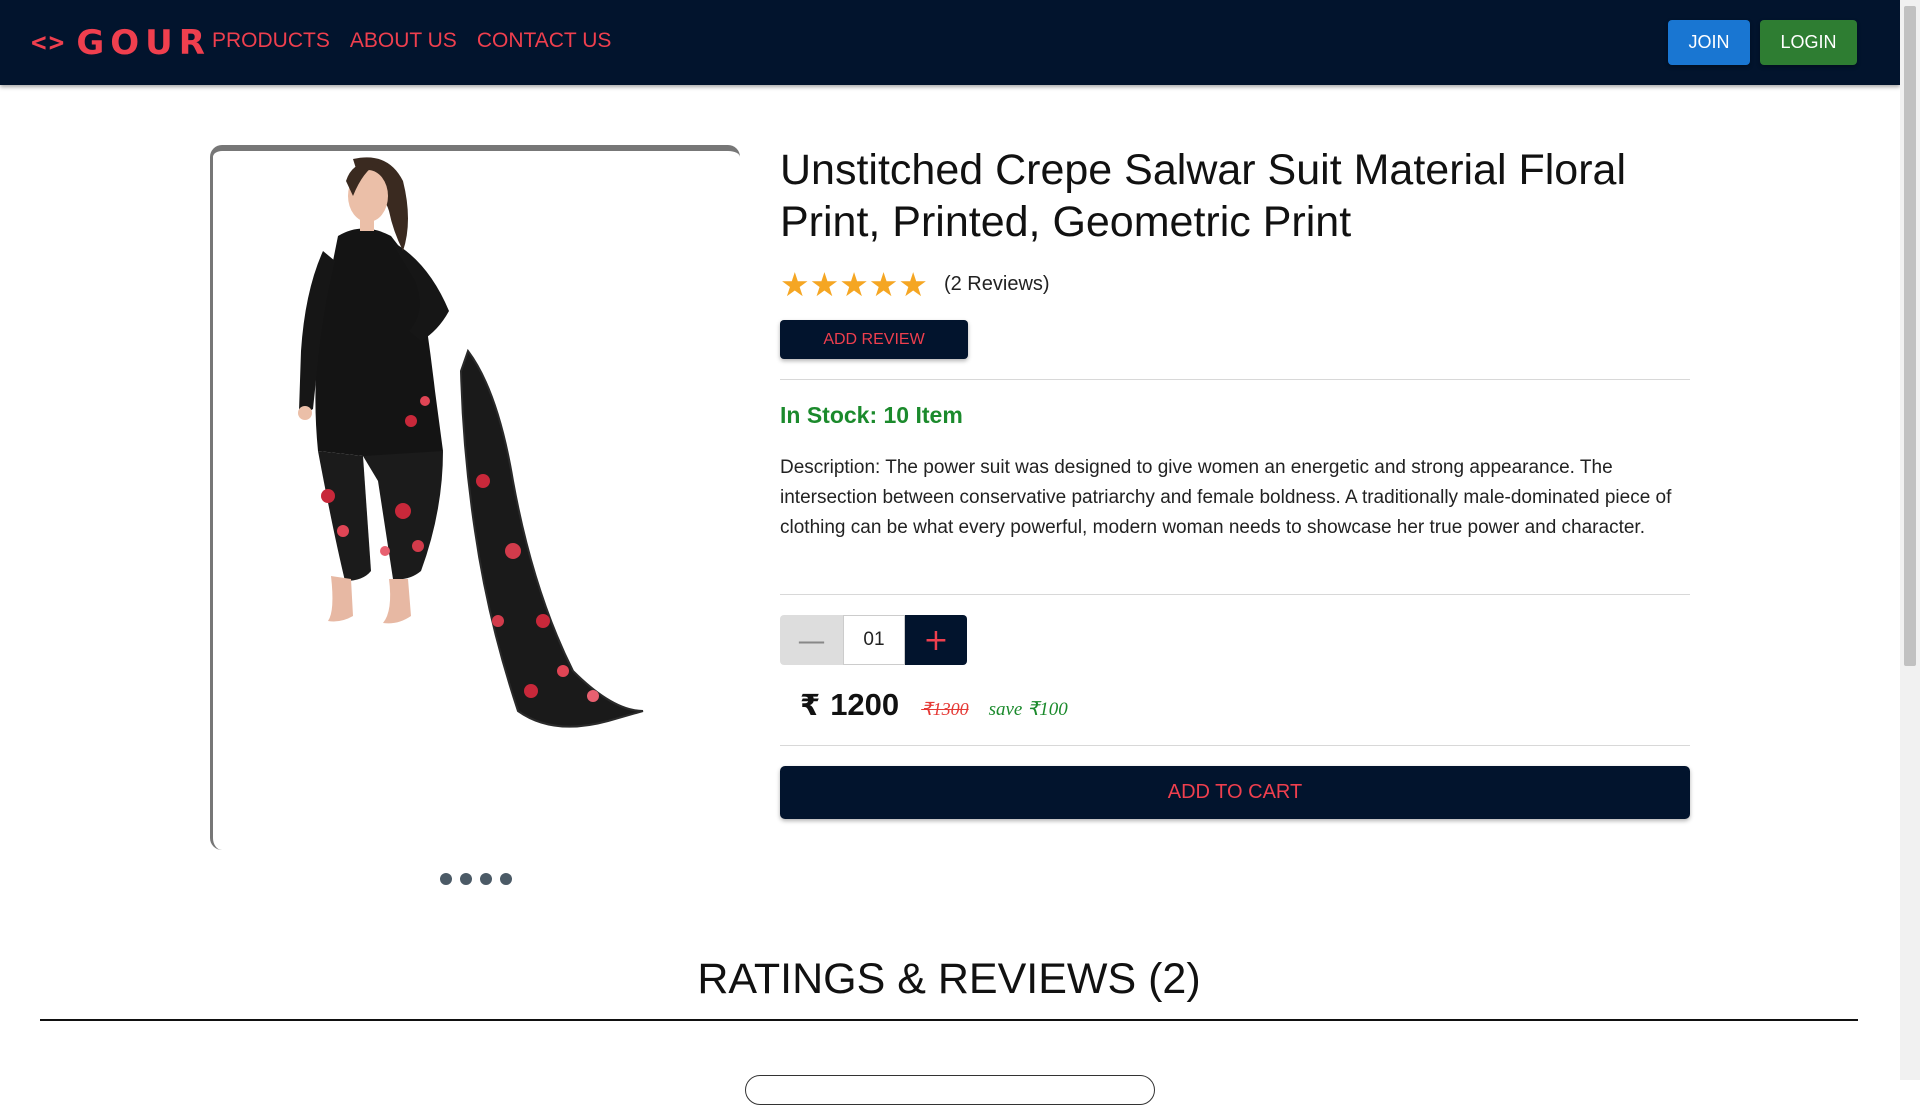 Image resolution: width=1920 pixels, height=1105 pixels. I want to click on add-to-cart-button: ADD TO CART, so click(1235, 792).